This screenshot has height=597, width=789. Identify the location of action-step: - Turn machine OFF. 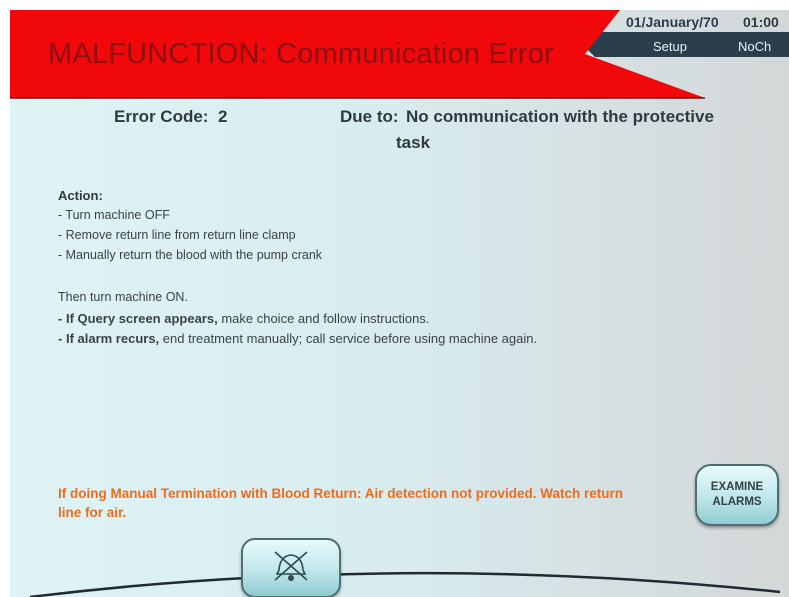
(114, 215).